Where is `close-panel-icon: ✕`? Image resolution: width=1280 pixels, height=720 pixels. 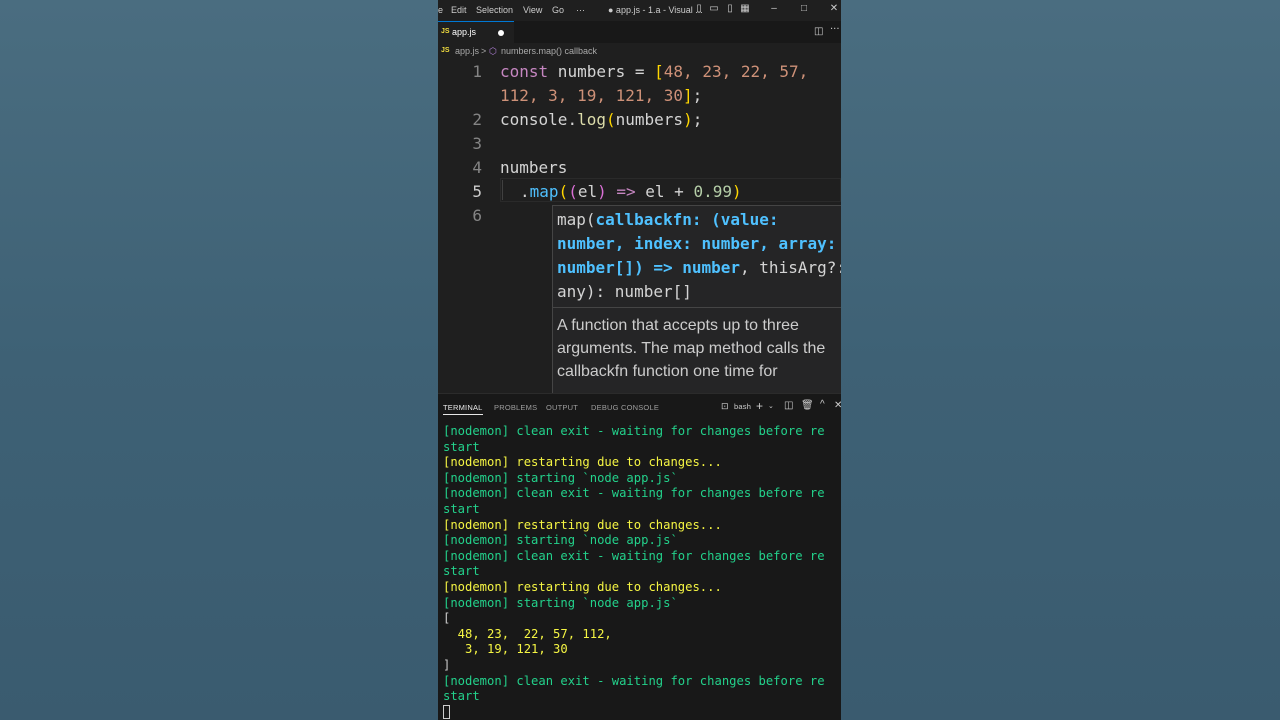 close-panel-icon: ✕ is located at coordinates (837, 405).